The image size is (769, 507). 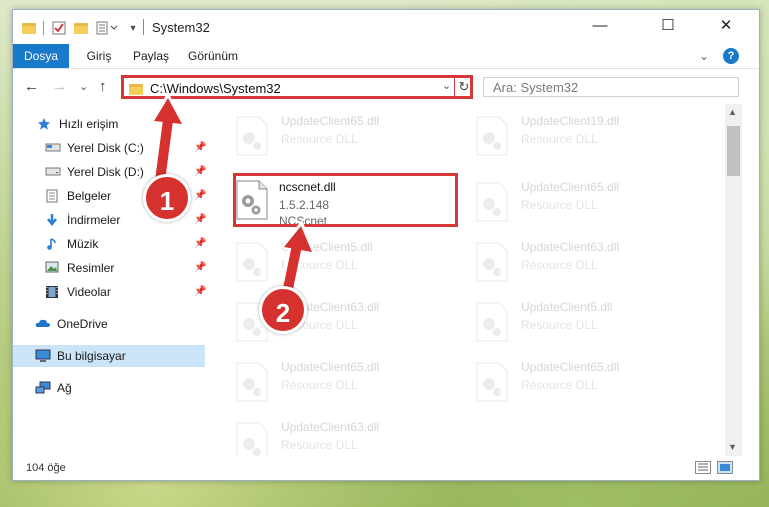 What do you see at coordinates (59, 28) in the screenshot?
I see `properties-icon` at bounding box center [59, 28].